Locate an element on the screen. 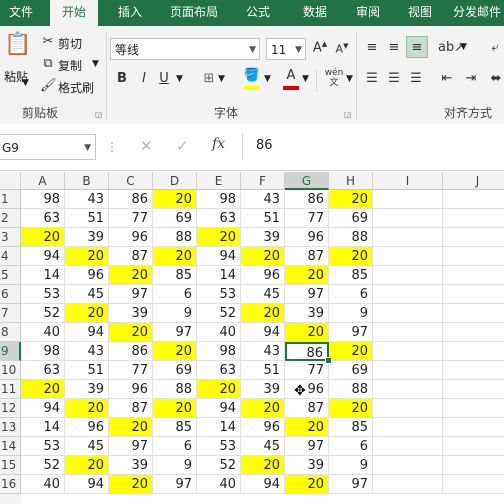 This screenshot has height=504, width=504. column-header: B is located at coordinates (87, 181).